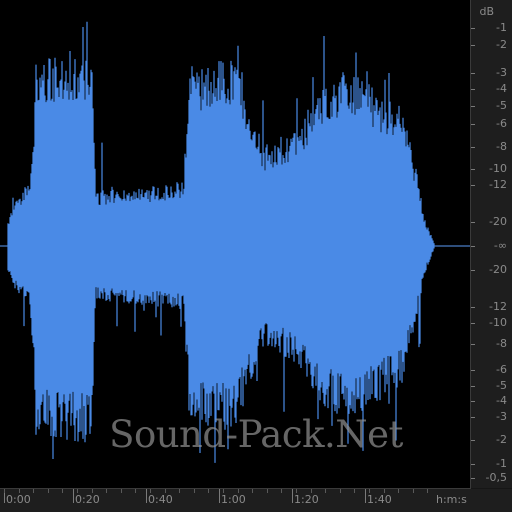 The width and height of the screenshot is (512, 512). What do you see at coordinates (256, 500) in the screenshot?
I see `time-ruler: h:m:s 0:00 0:20 0:40 1:00 1:20 1:40` at bounding box center [256, 500].